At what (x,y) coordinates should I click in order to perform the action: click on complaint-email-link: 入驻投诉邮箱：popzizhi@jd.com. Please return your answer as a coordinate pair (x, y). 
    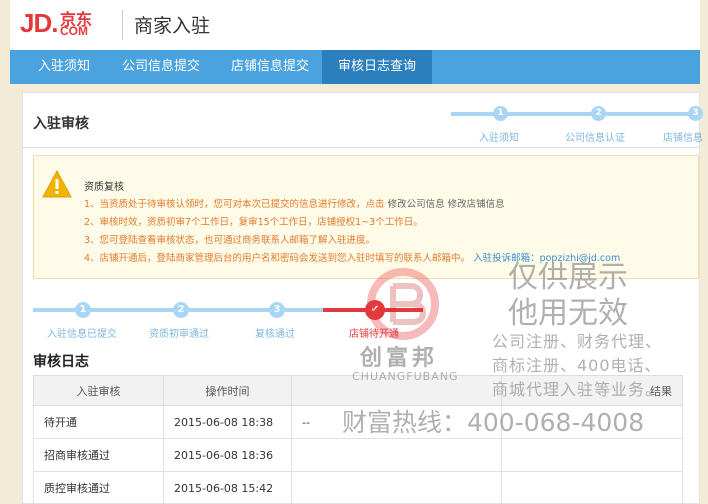
    Looking at the image, I should click on (546, 258).